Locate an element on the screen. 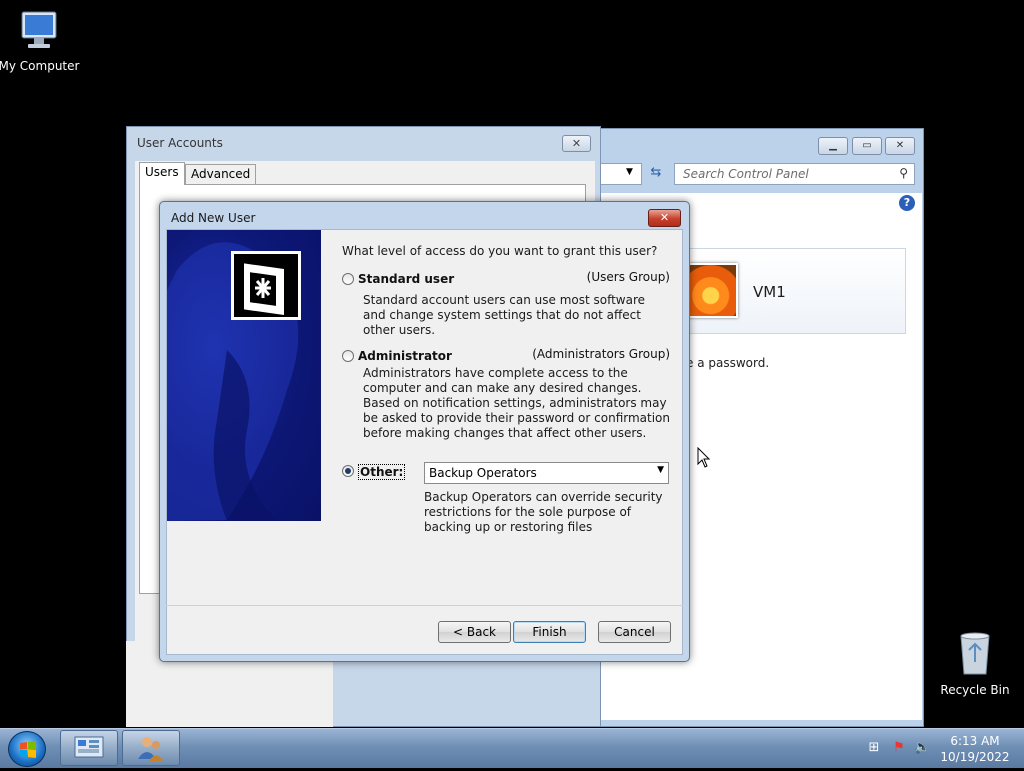  clock: 6:13 AM 10/19/2022 is located at coordinates (975, 749).